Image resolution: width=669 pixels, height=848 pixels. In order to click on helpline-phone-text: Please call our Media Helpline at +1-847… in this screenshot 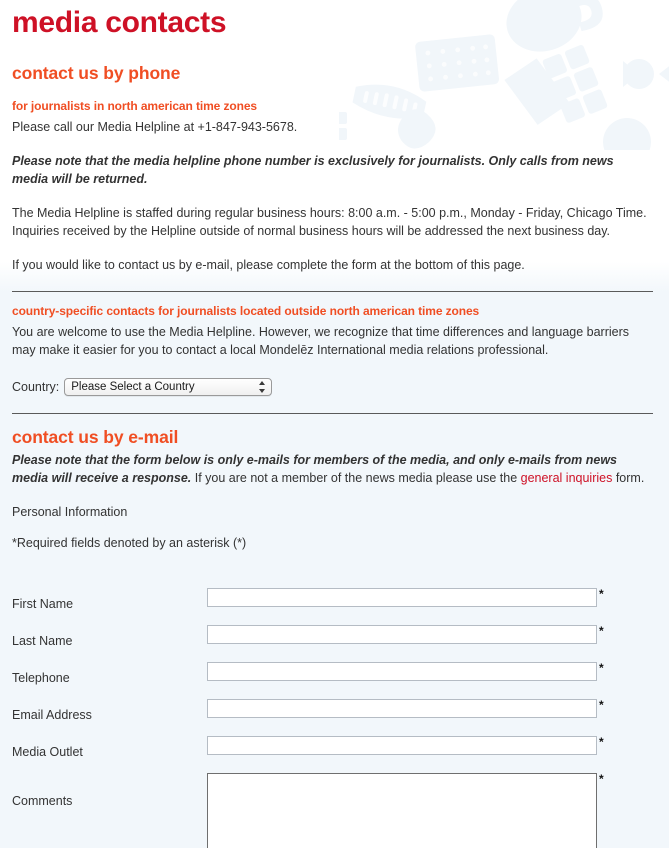, I will do `click(155, 127)`.